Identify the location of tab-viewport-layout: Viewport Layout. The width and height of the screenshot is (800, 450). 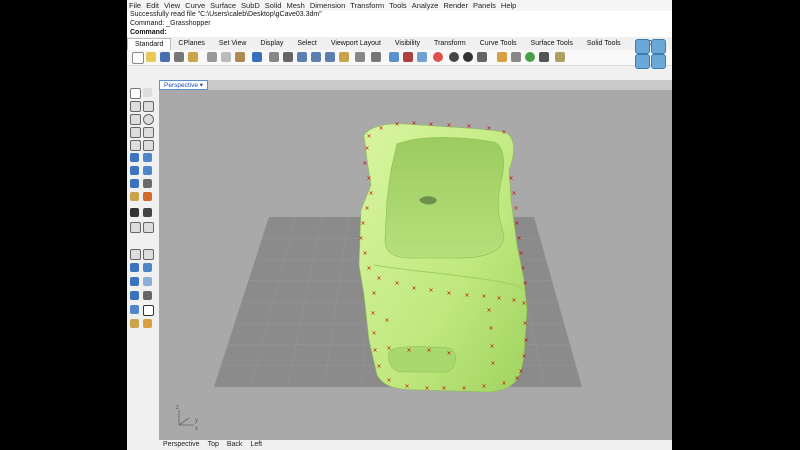
(356, 44).